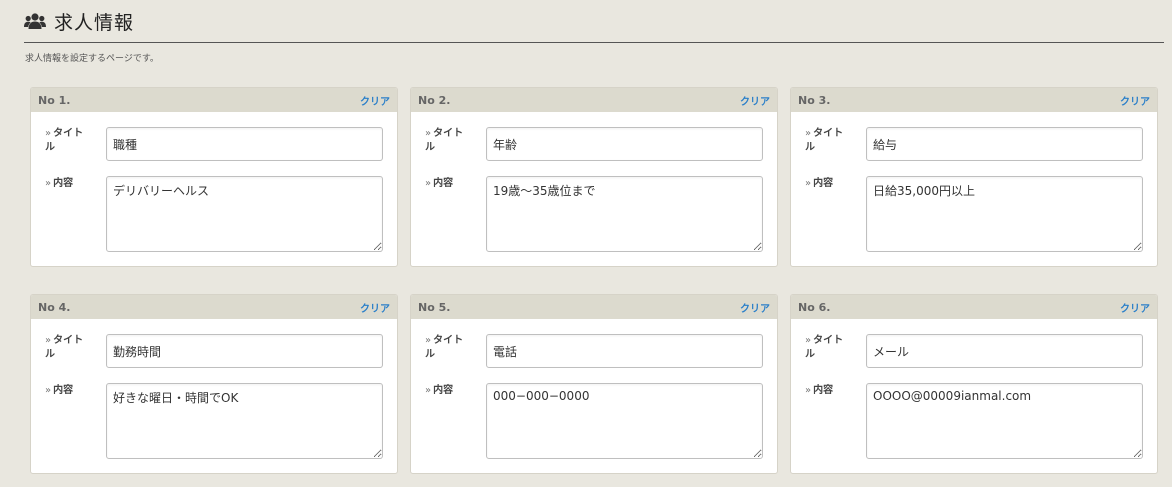 Image resolution: width=1172 pixels, height=487 pixels. I want to click on job-info-card: No 1. クリア »タイトル »内容 デリバリーヘルス, so click(214, 177).